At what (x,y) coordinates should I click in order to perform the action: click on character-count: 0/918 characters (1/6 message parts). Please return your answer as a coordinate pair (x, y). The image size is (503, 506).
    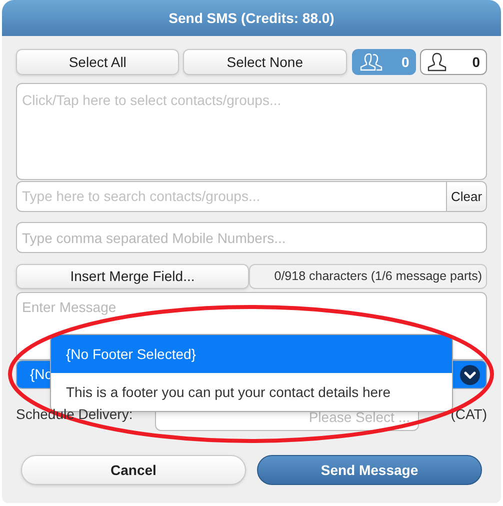
    Looking at the image, I should click on (368, 276).